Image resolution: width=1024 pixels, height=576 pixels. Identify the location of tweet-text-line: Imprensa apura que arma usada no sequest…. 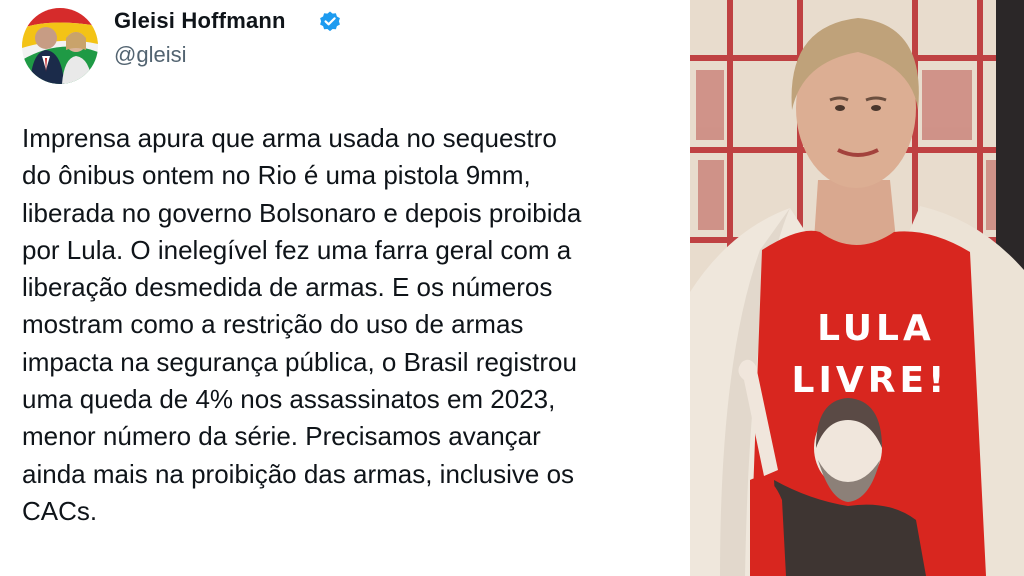
(289, 138).